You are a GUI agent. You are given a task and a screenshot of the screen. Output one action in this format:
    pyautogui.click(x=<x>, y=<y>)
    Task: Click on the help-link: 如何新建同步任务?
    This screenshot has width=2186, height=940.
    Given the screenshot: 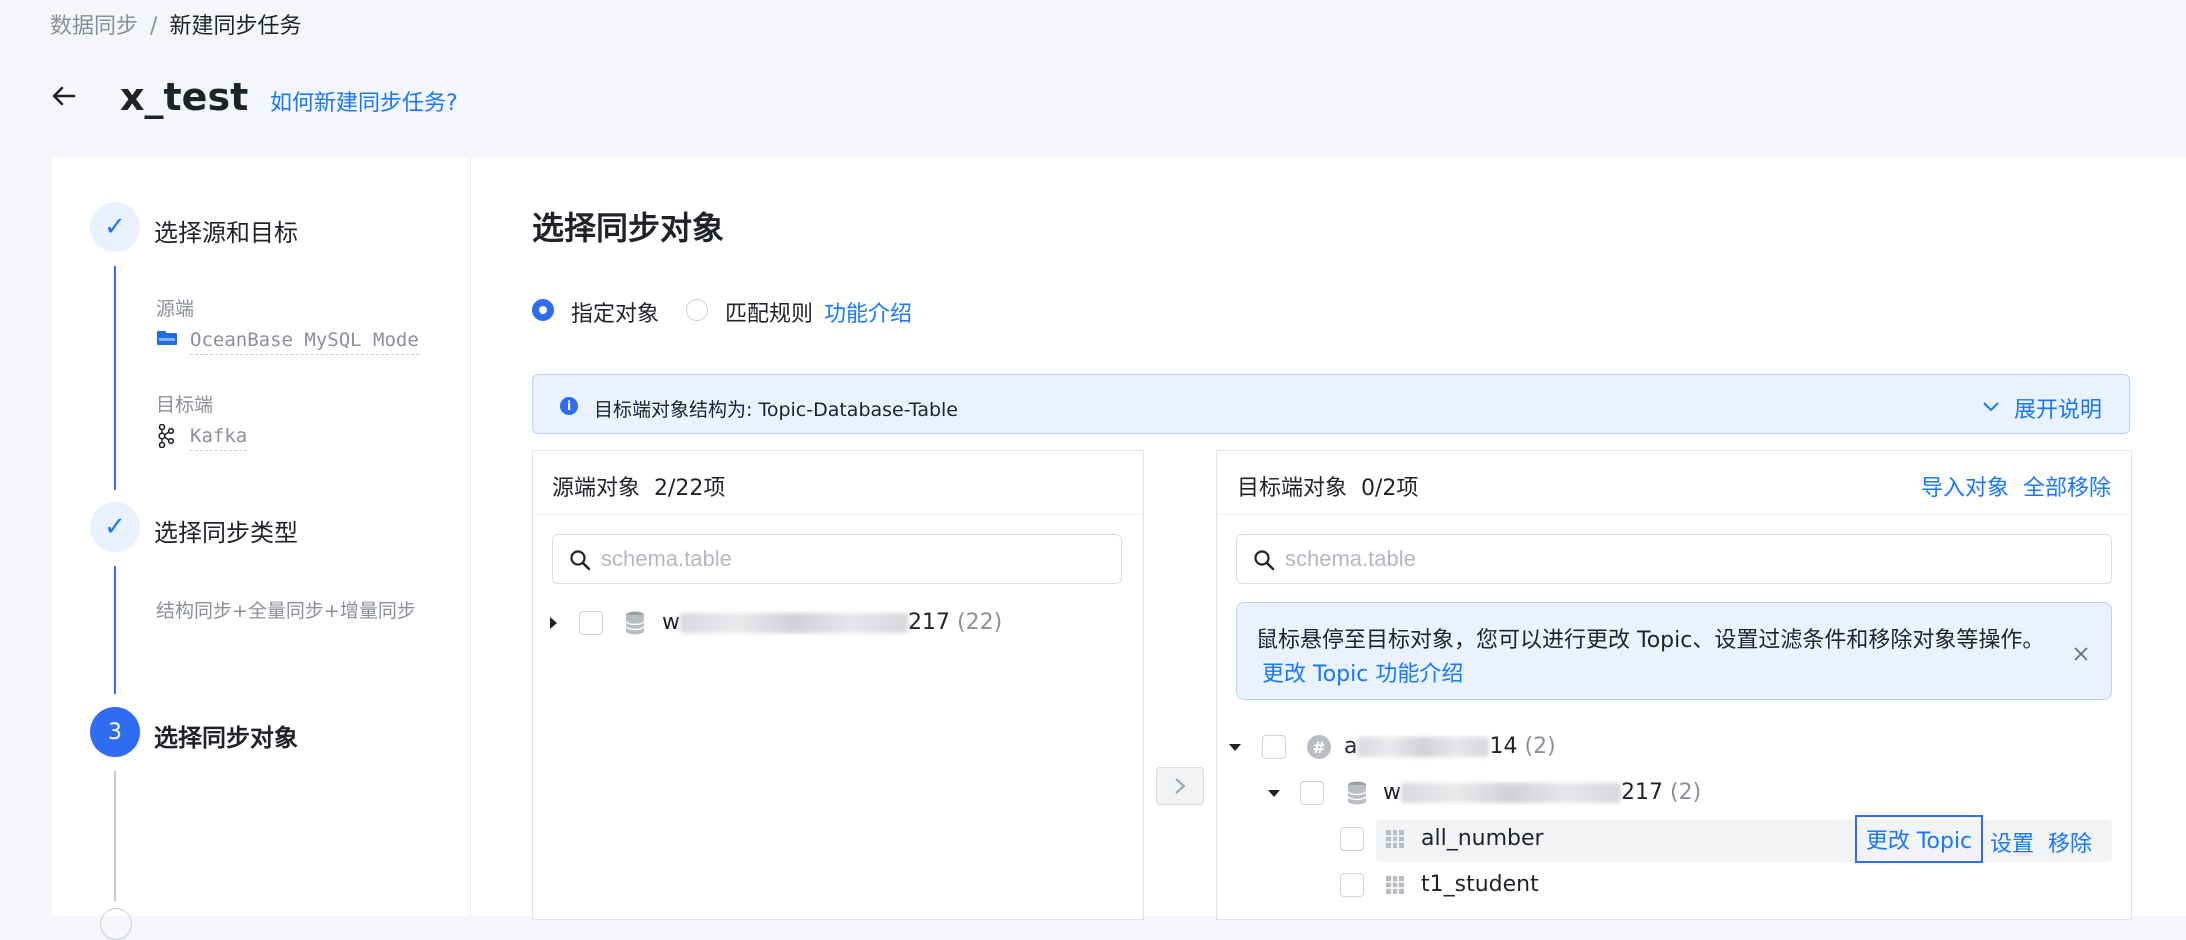 What is the action you would take?
    pyautogui.click(x=364, y=101)
    